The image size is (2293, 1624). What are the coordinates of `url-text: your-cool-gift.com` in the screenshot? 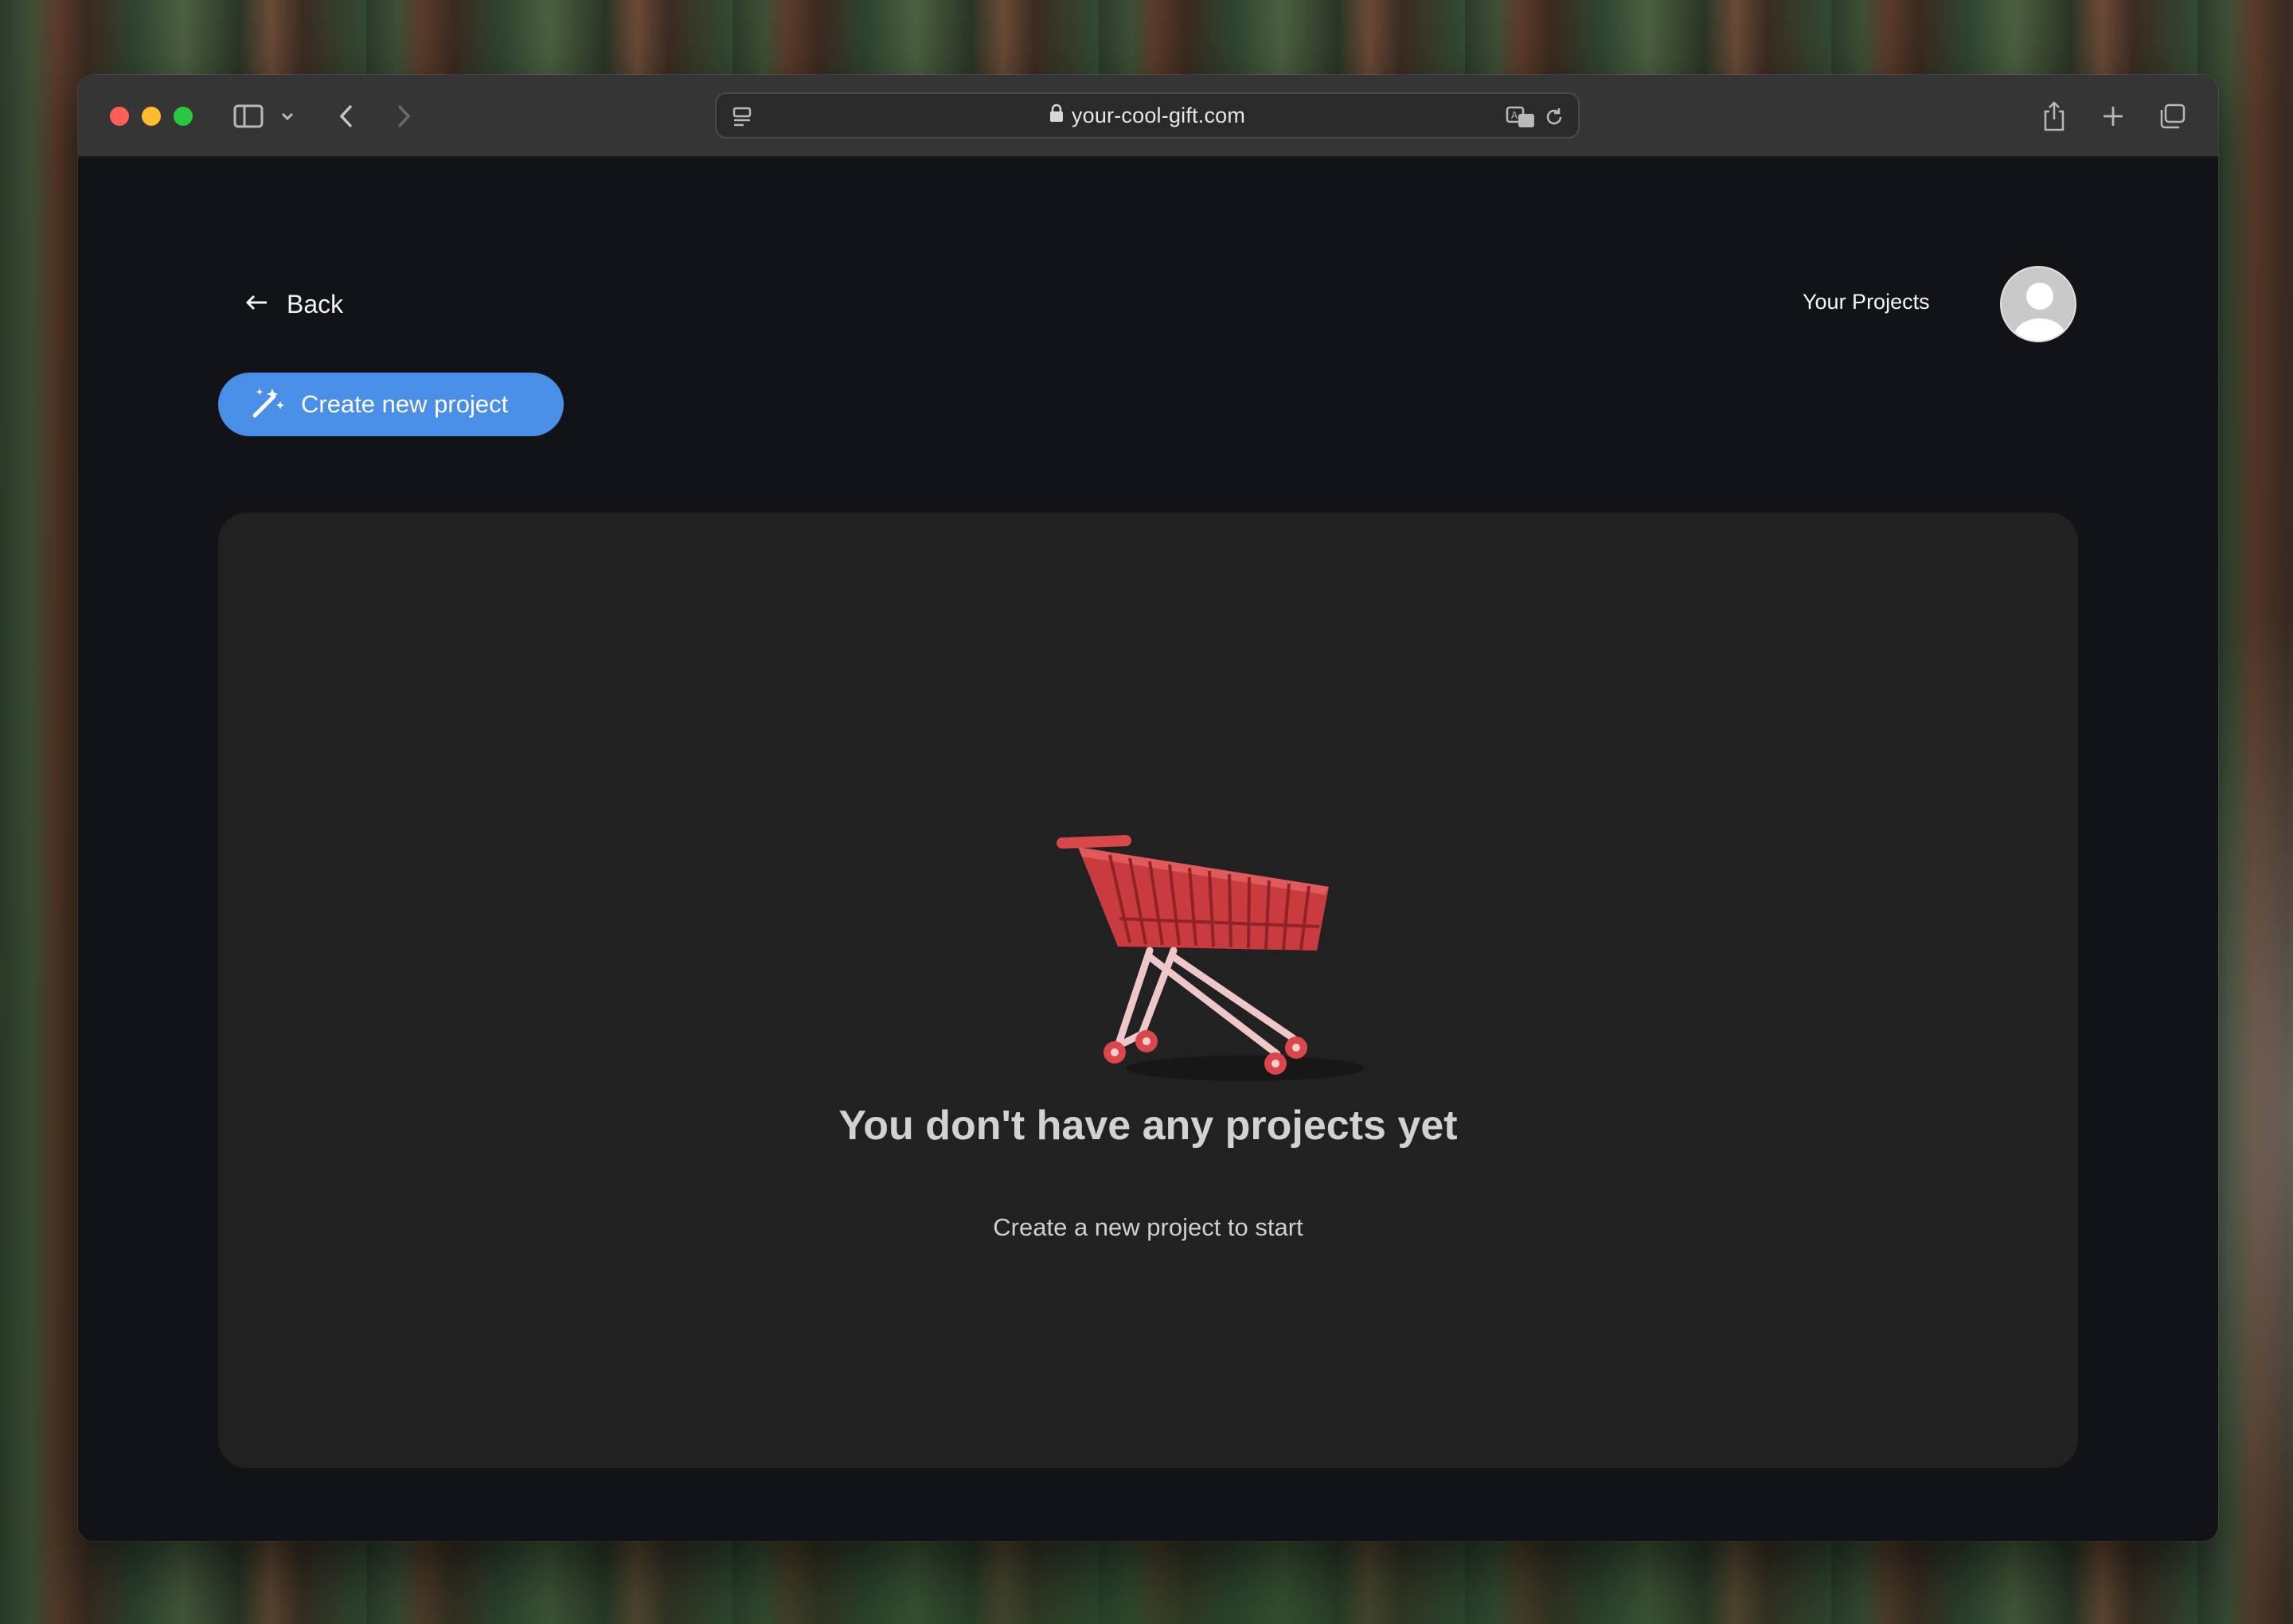 It's located at (1158, 115).